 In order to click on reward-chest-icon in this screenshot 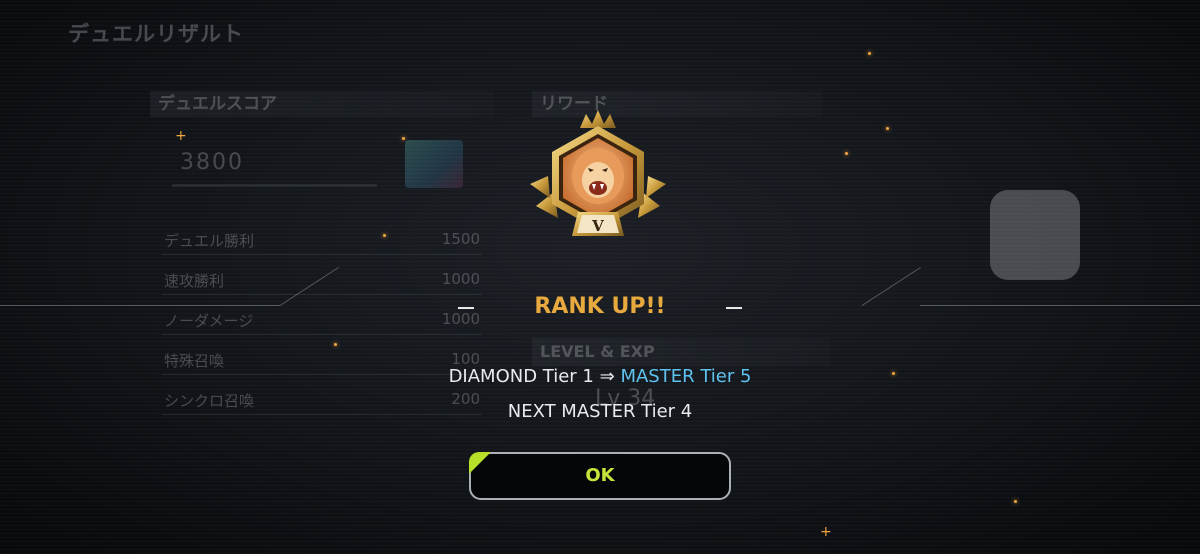, I will do `click(434, 164)`.